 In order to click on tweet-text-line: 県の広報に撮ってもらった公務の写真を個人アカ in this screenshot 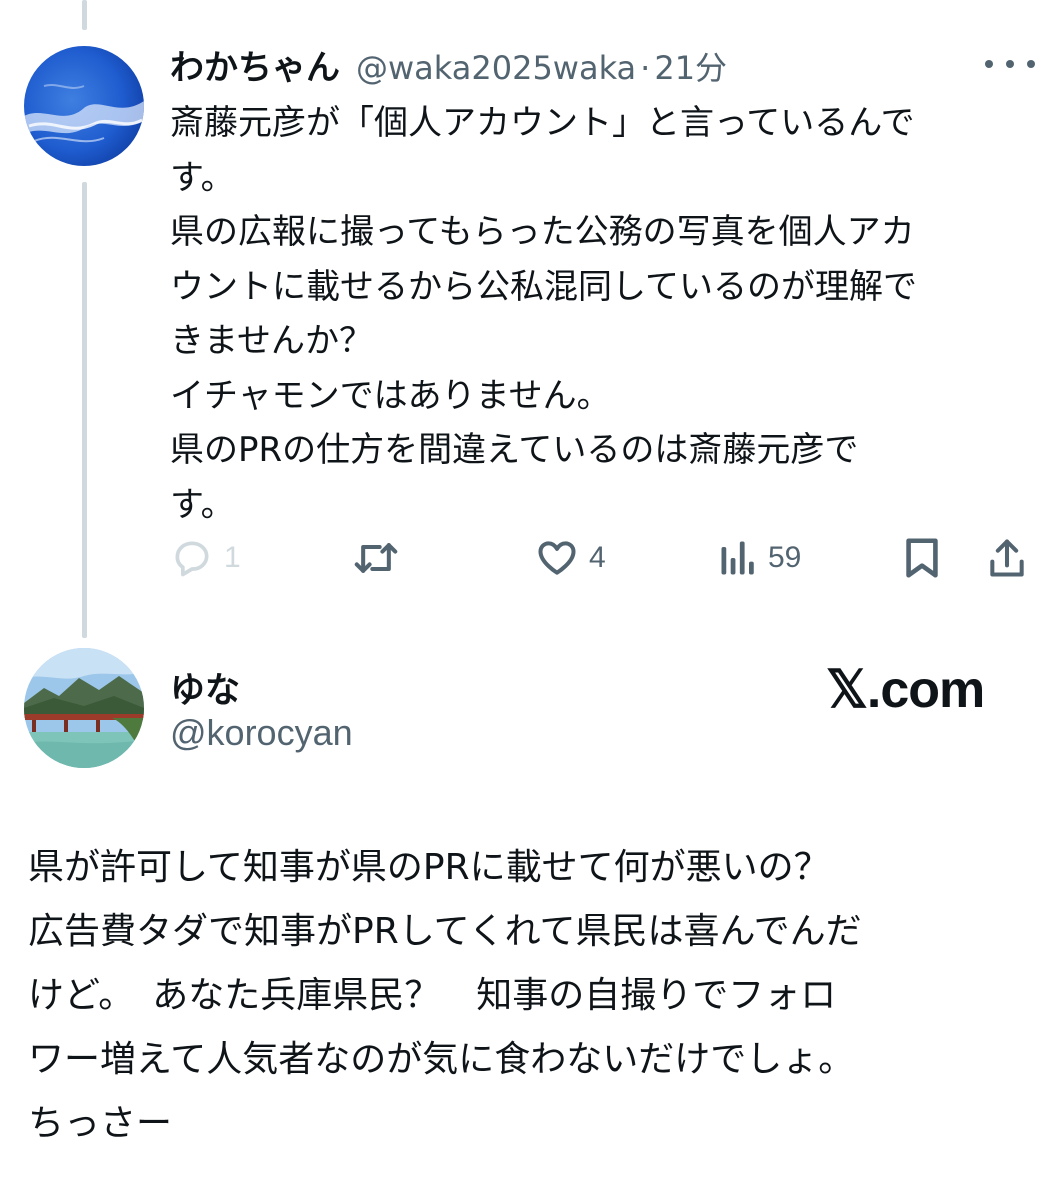, I will do `click(542, 232)`.